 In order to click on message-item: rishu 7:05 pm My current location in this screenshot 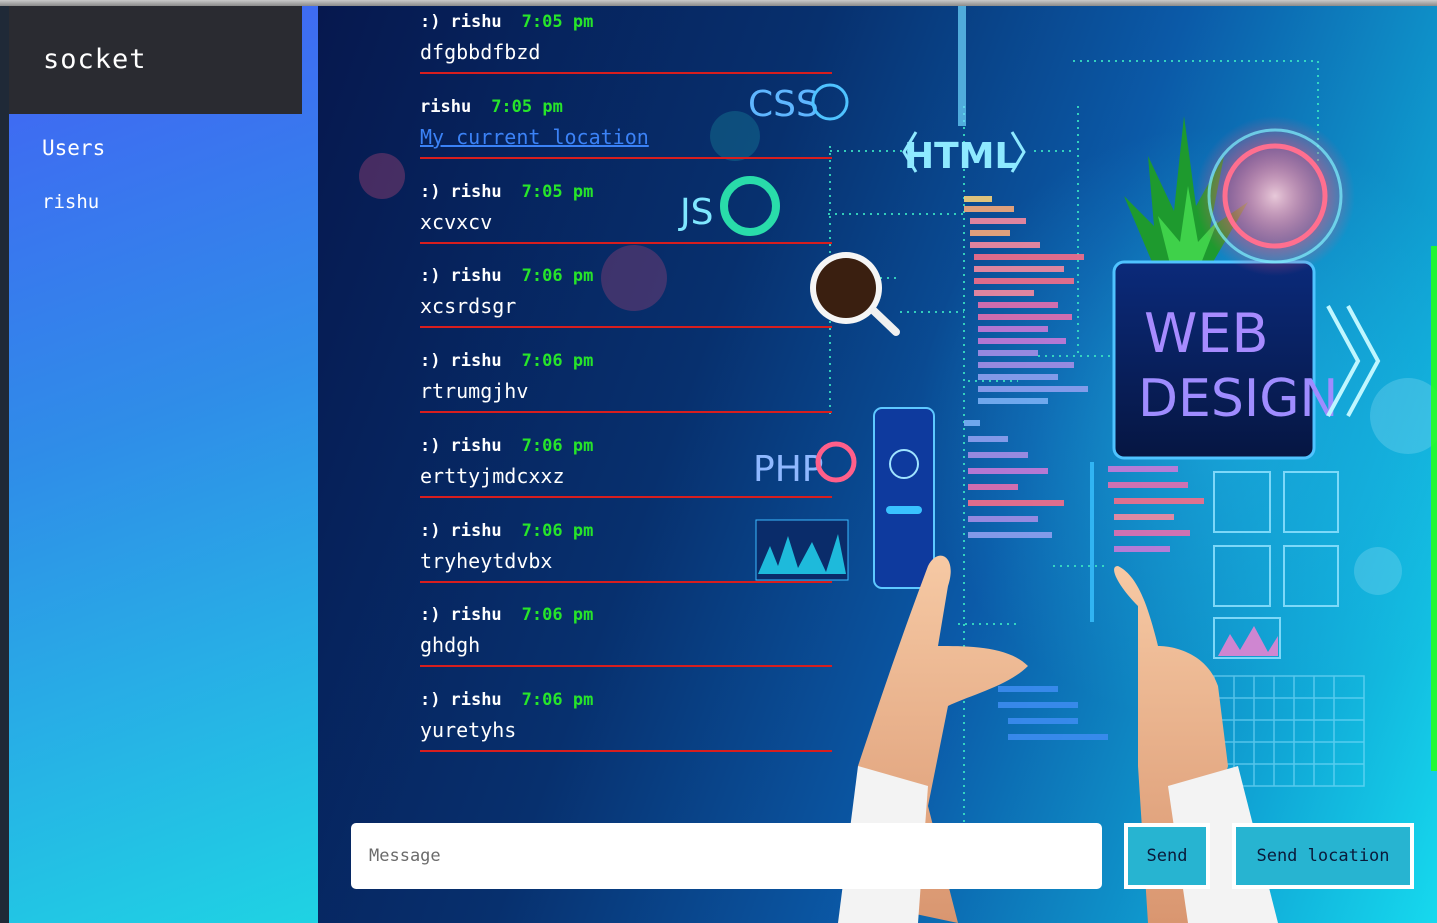, I will do `click(626, 126)`.